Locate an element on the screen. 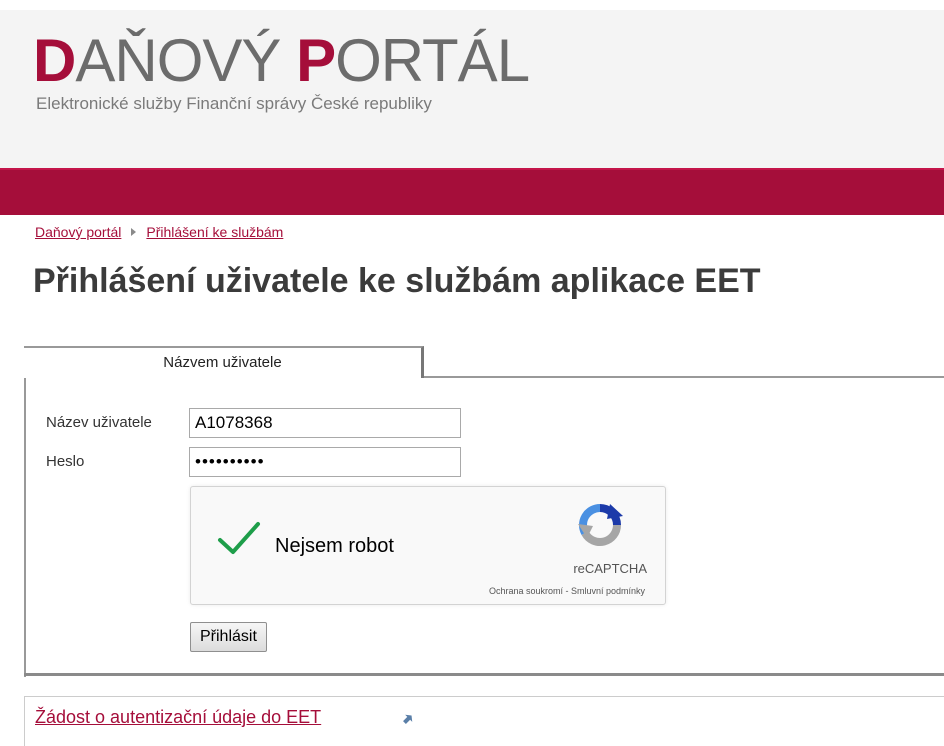  logo-initial-p: P is located at coordinates (316, 60).